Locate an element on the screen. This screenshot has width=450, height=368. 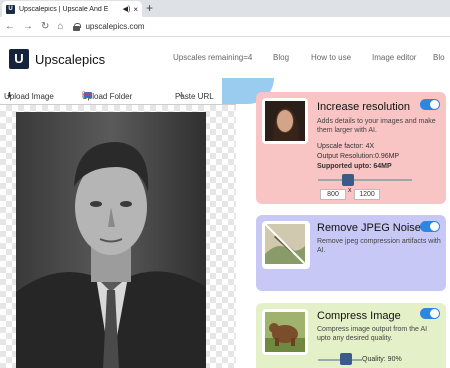
pro-badge: Pro is located at coordinates (87, 95).